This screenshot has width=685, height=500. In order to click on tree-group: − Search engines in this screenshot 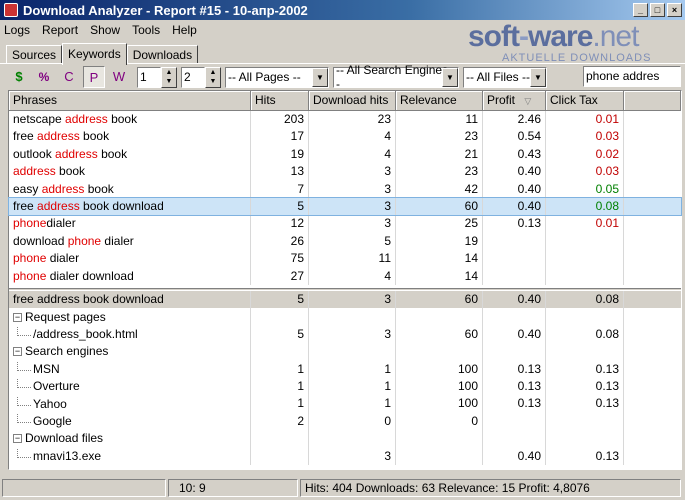, I will do `click(345, 352)`.